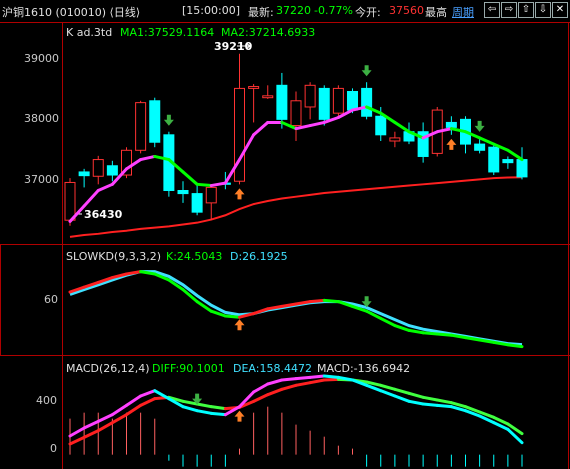 The height and width of the screenshot is (469, 570). I want to click on kd-d-line, so click(296, 308).